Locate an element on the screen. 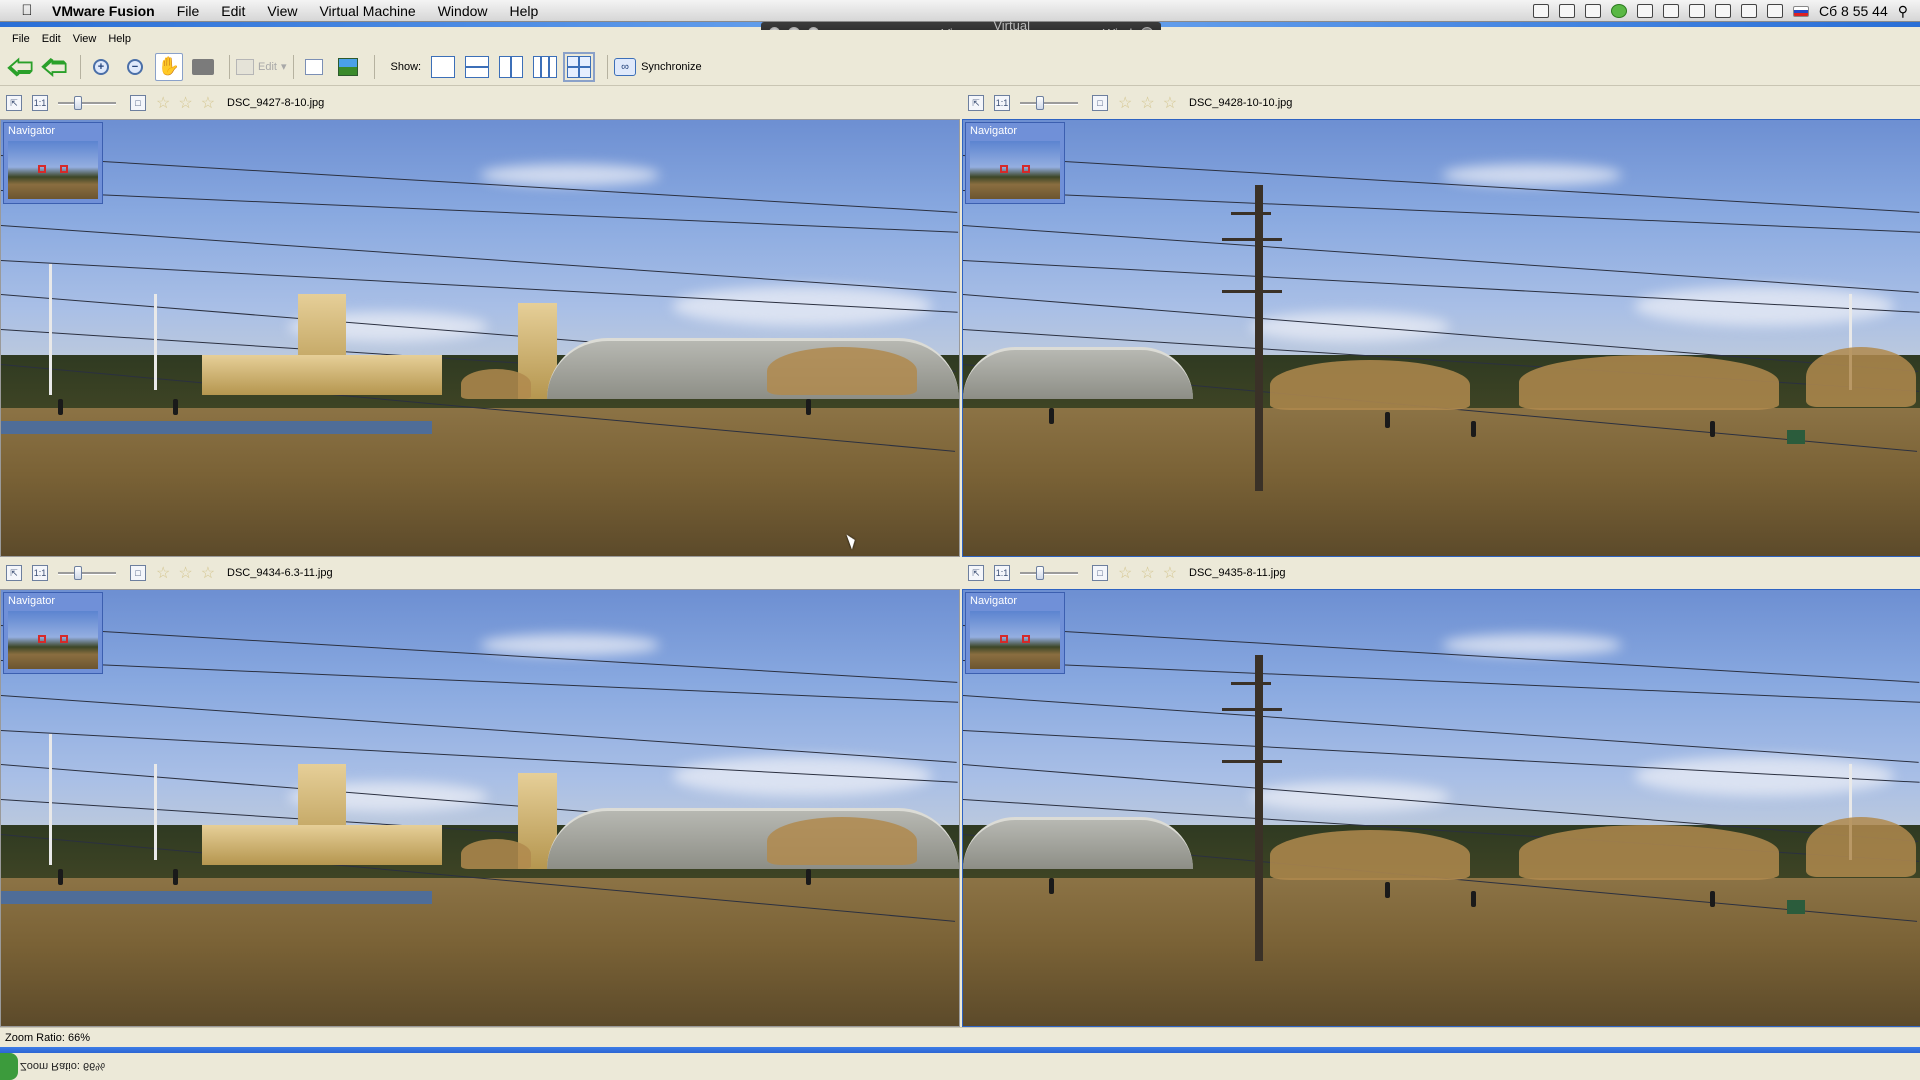 The height and width of the screenshot is (1080, 1920). mac-menu-app: VMware Fusion is located at coordinates (102, 11).